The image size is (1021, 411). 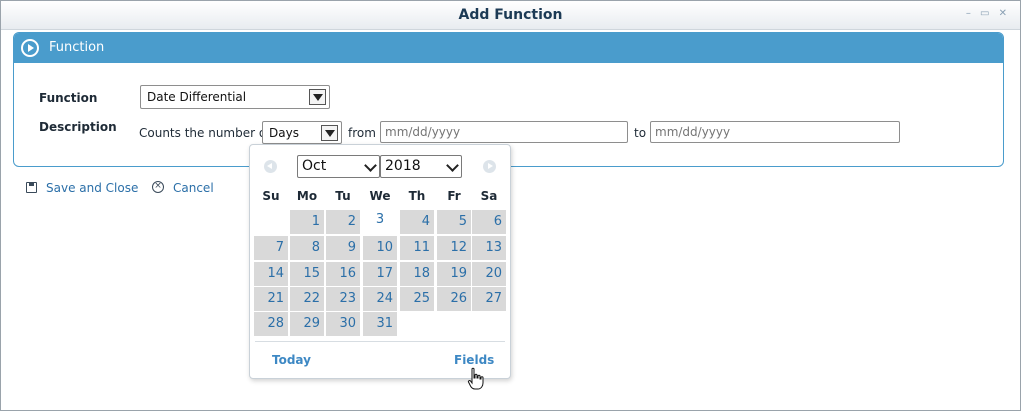 What do you see at coordinates (343, 196) in the screenshot?
I see `weekday-header: Tu` at bounding box center [343, 196].